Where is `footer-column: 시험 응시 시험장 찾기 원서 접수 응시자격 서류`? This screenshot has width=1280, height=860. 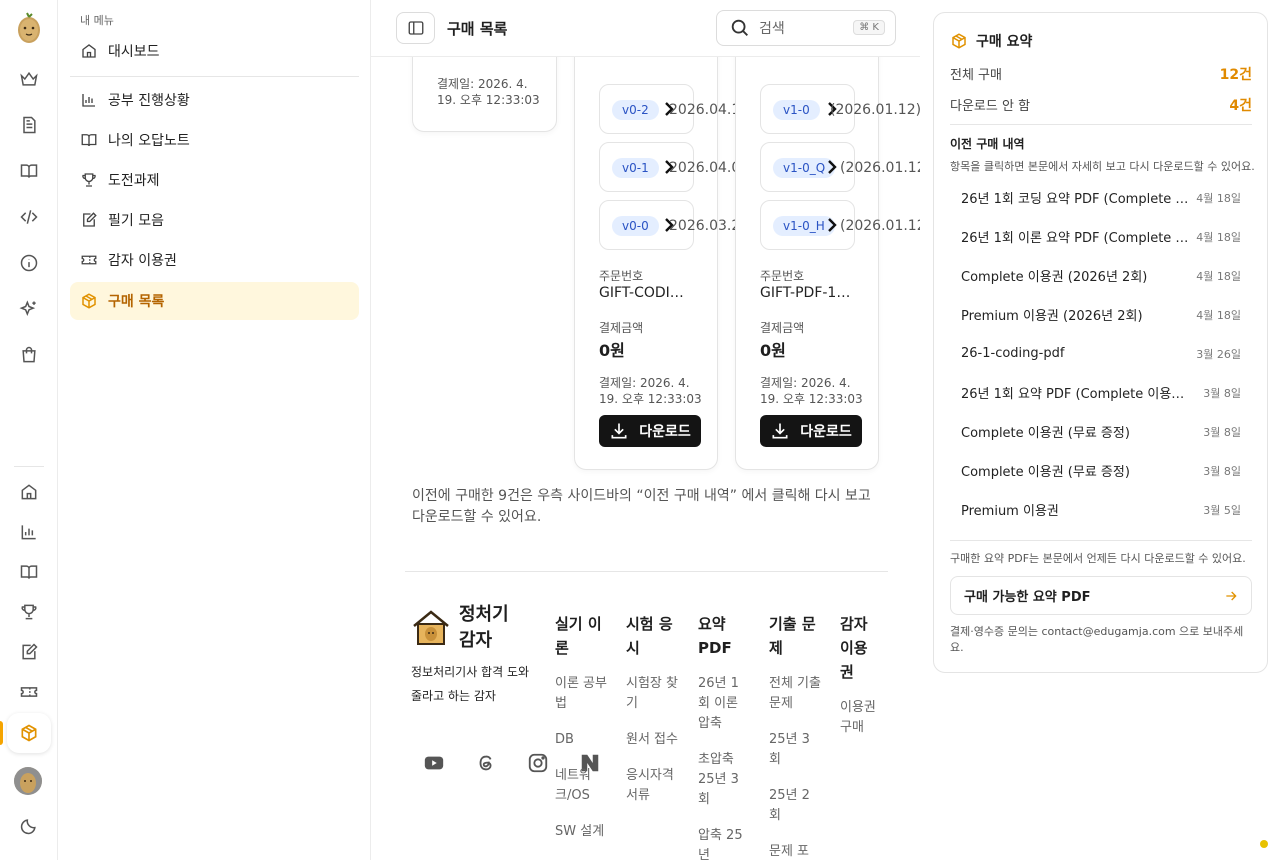 footer-column: 시험 응시 시험장 찾기 원서 접수 응시자격 서류 is located at coordinates (652, 717).